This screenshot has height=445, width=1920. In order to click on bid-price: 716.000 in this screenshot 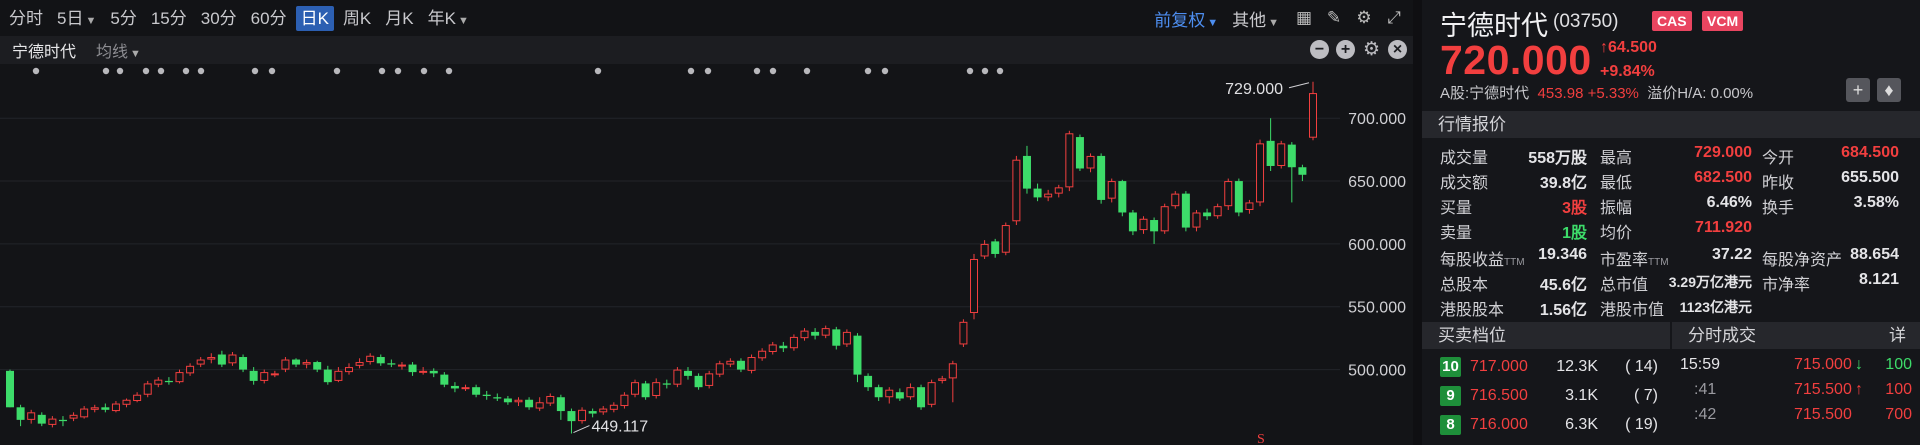, I will do `click(1499, 424)`.